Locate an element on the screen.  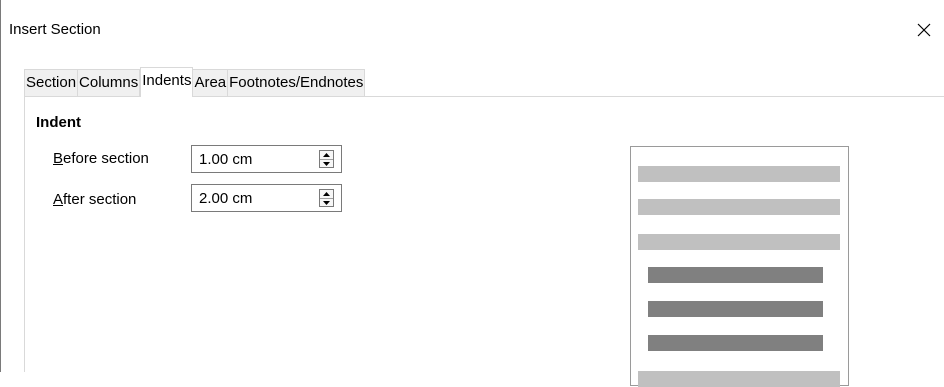
after-section-spin-buttons is located at coordinates (326, 198).